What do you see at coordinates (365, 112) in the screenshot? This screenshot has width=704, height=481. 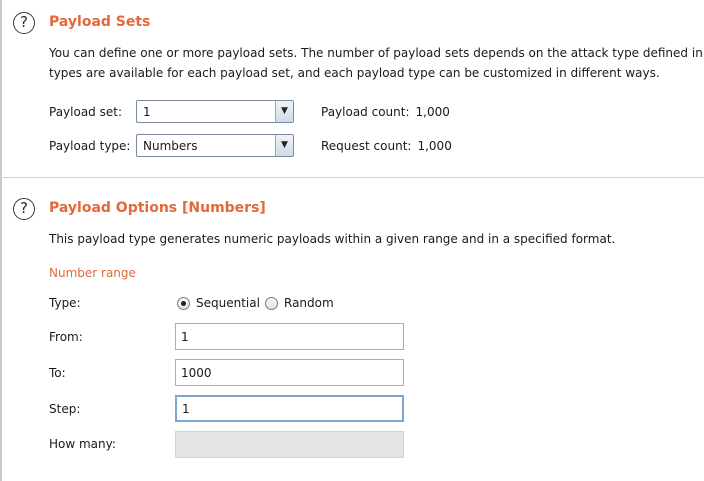 I see `payload-count-label: Payload count:` at bounding box center [365, 112].